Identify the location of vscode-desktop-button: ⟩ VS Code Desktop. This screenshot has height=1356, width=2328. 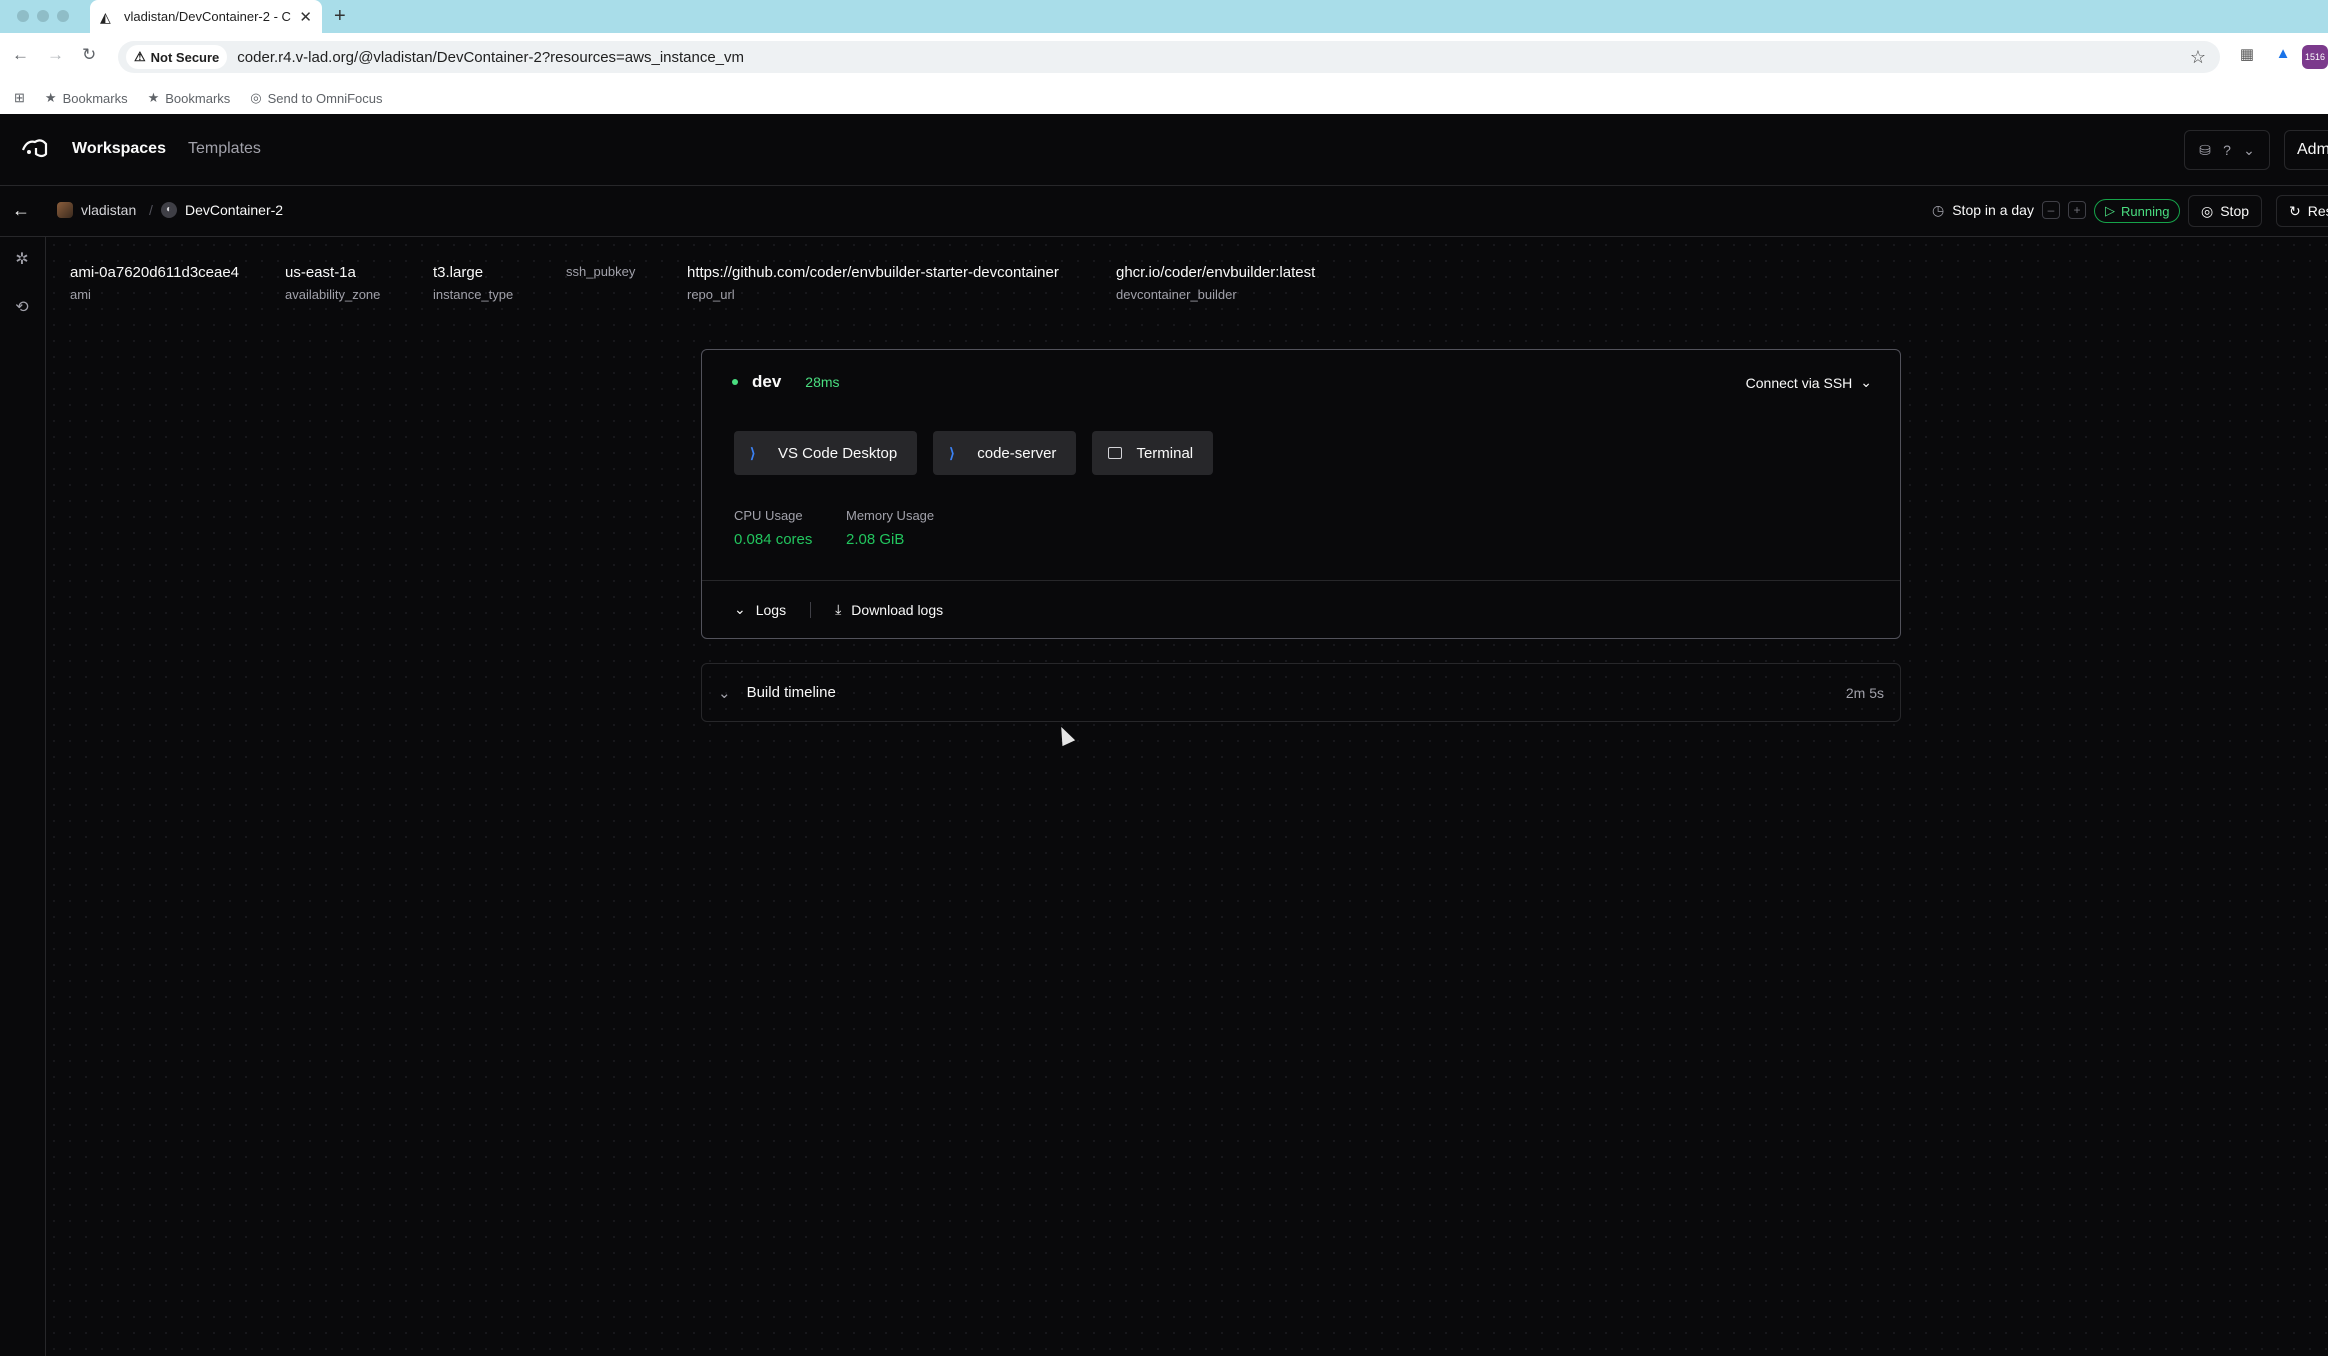
(826, 453).